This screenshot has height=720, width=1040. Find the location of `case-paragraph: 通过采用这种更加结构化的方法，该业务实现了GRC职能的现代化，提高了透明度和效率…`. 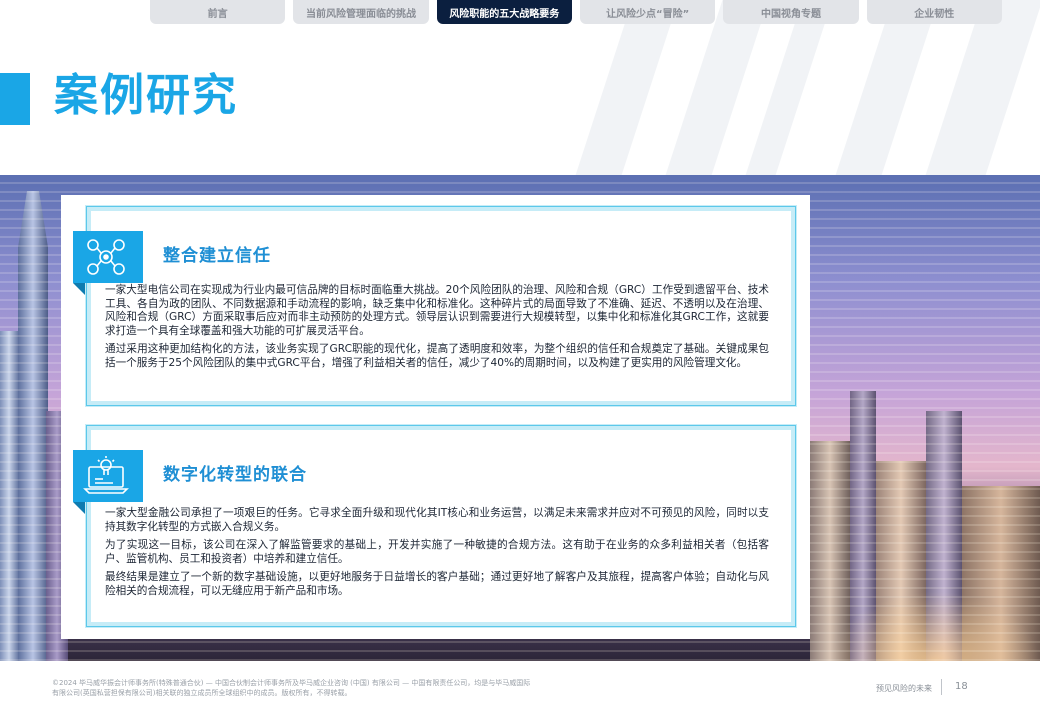

case-paragraph: 通过采用这种更加结构化的方法，该业务实现了GRC职能的现代化，提高了透明度和效率… is located at coordinates (437, 356).